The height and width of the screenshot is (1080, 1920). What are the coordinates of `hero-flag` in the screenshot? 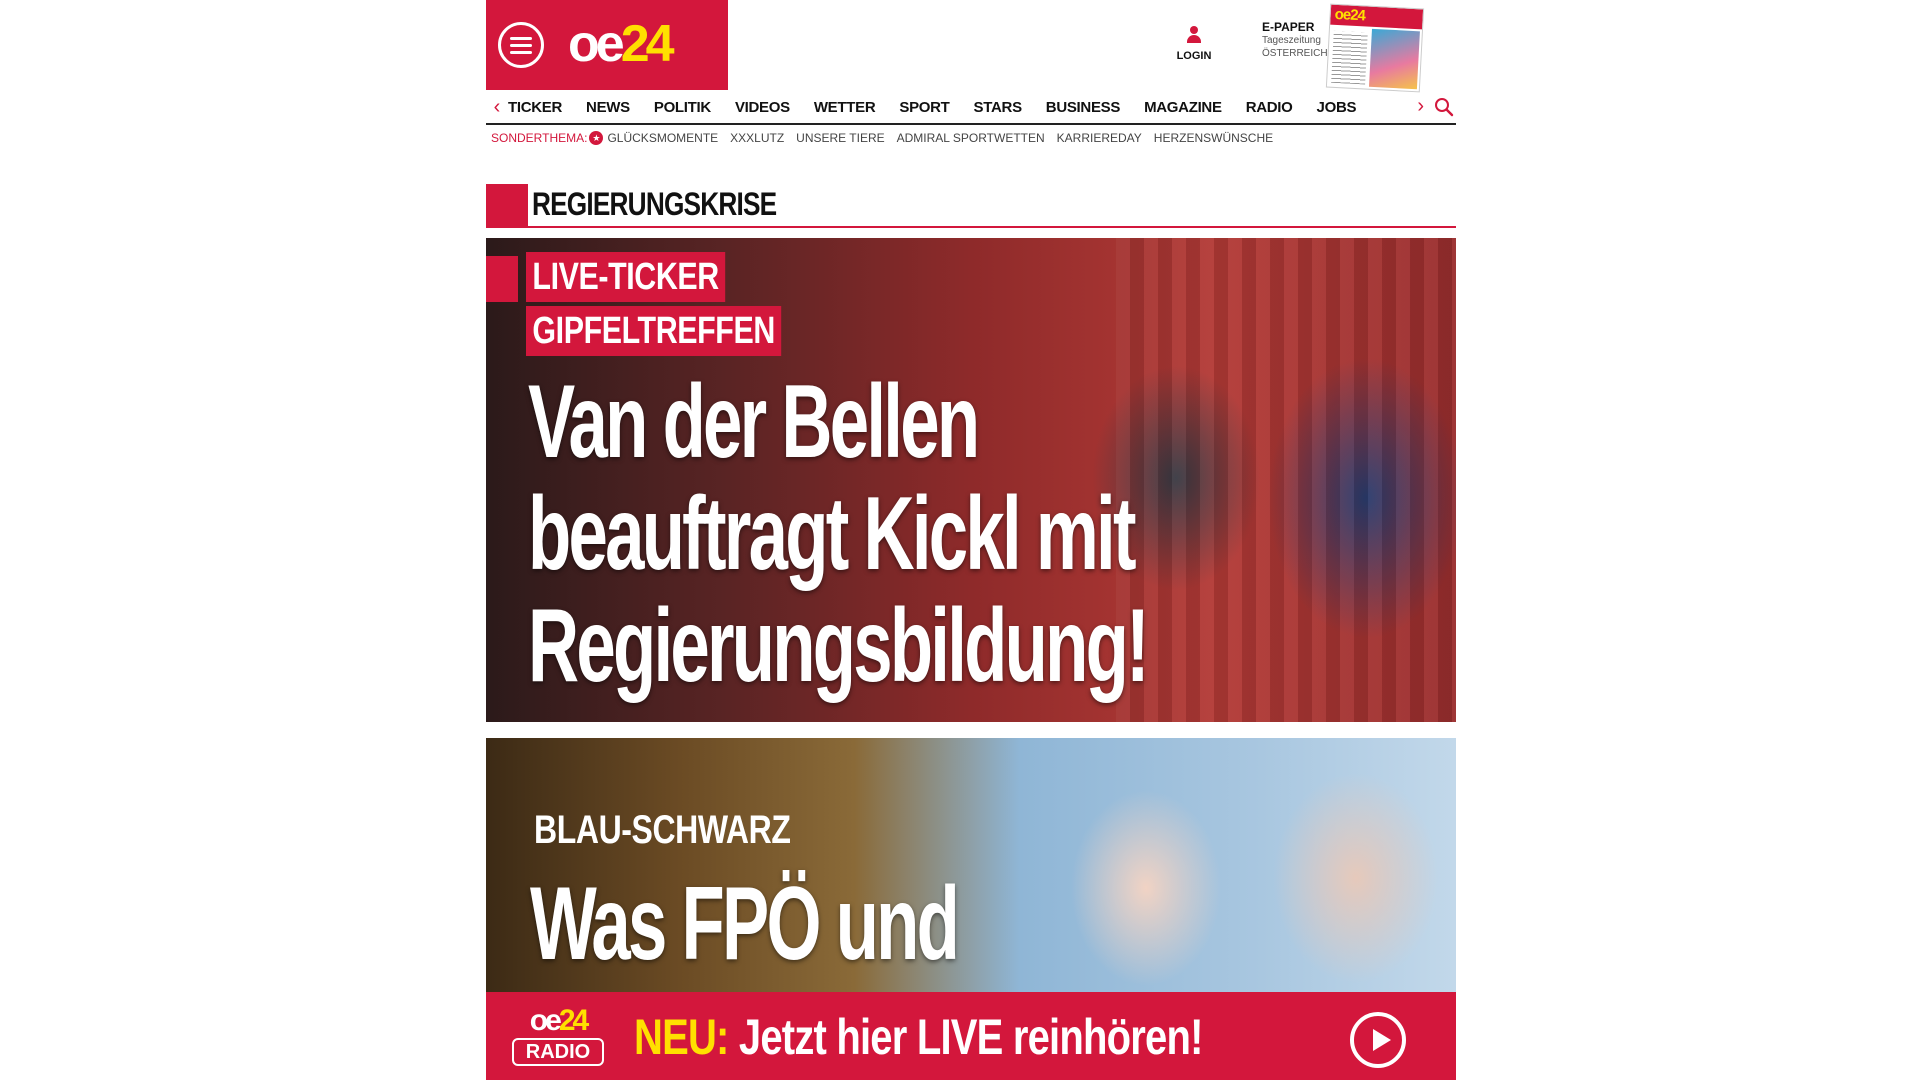 It's located at (502, 279).